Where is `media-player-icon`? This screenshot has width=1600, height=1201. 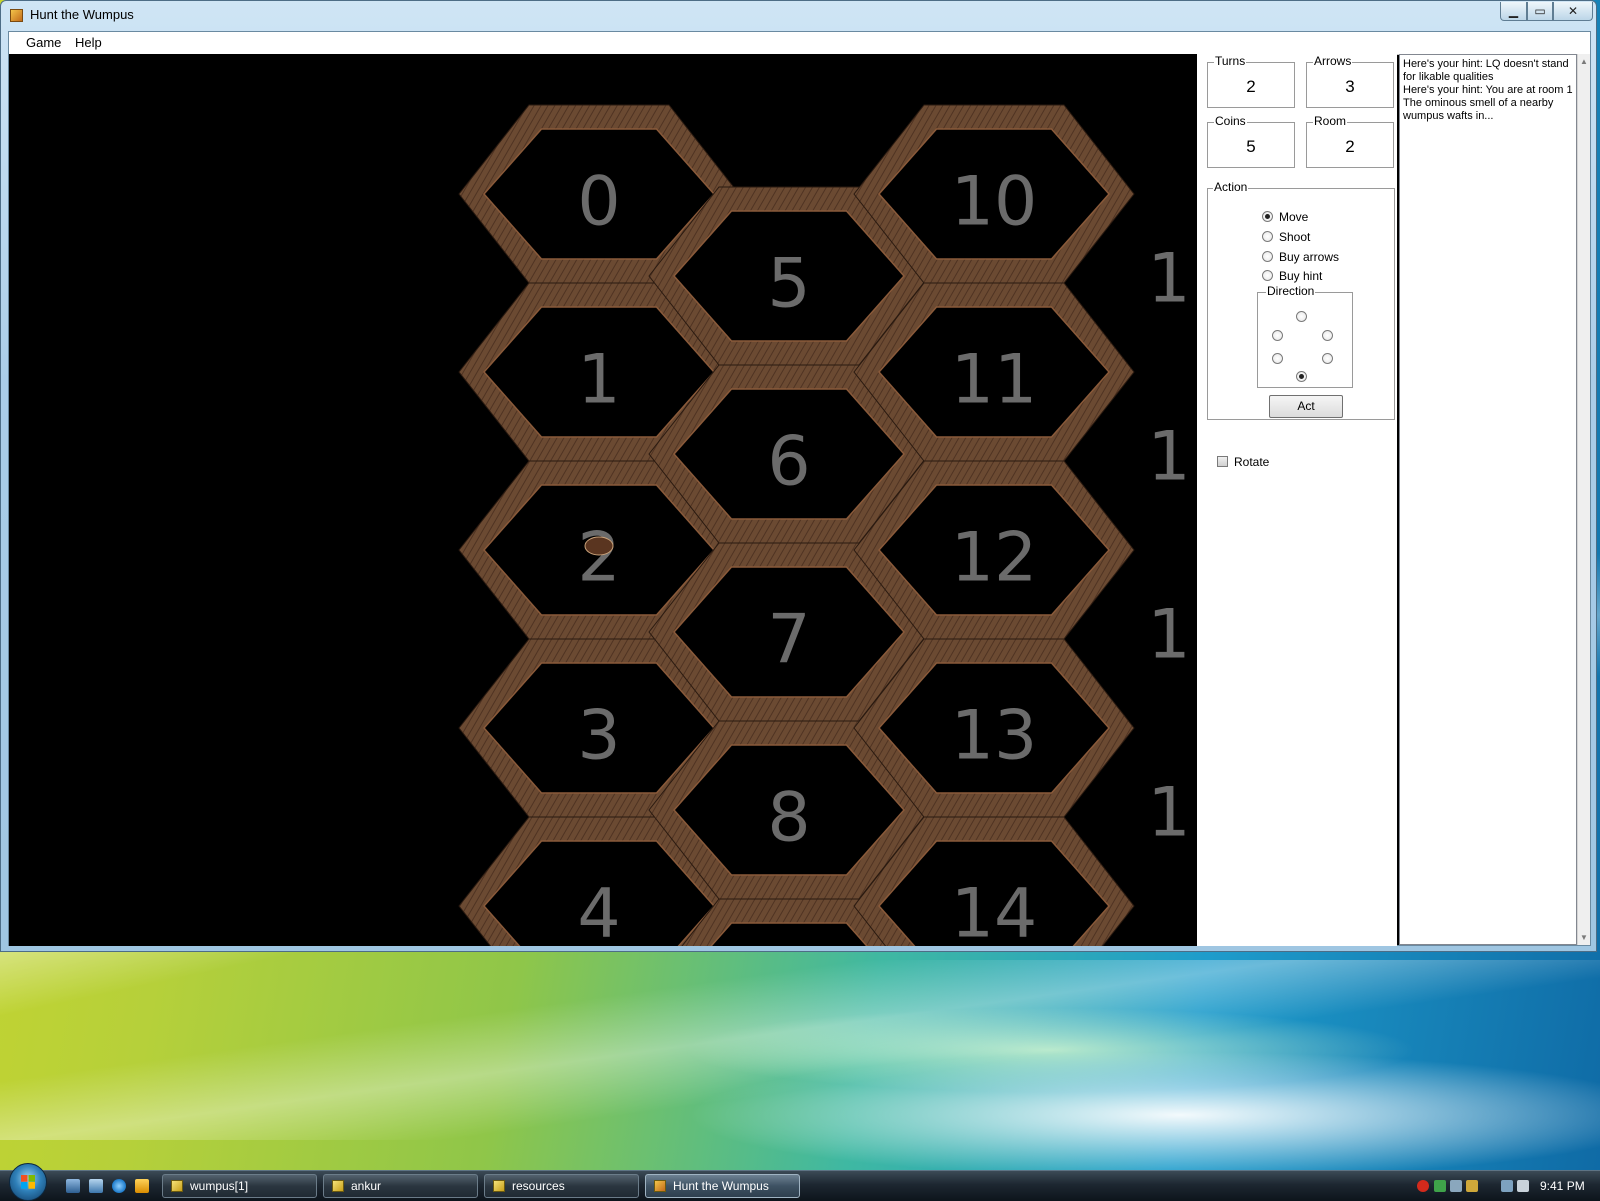
media-player-icon is located at coordinates (142, 1186).